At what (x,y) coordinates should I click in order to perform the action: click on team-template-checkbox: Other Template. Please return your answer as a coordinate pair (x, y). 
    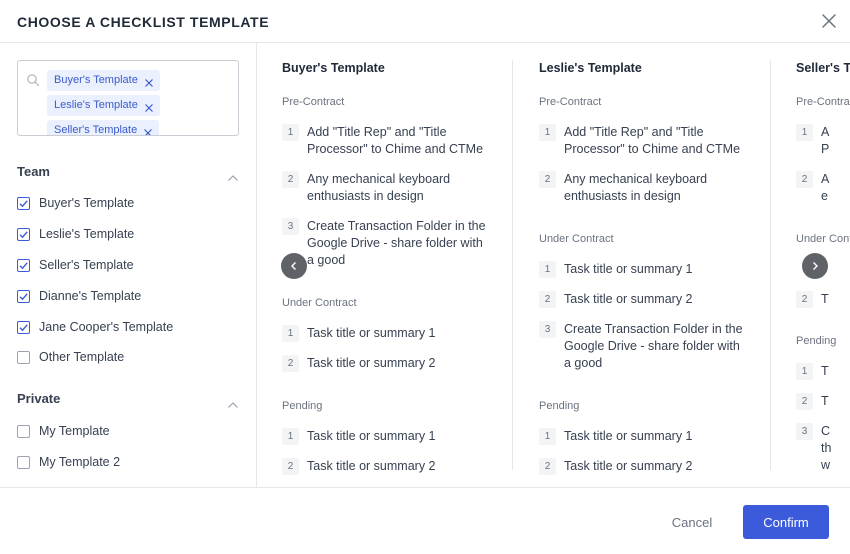
    Looking at the image, I should click on (70, 357).